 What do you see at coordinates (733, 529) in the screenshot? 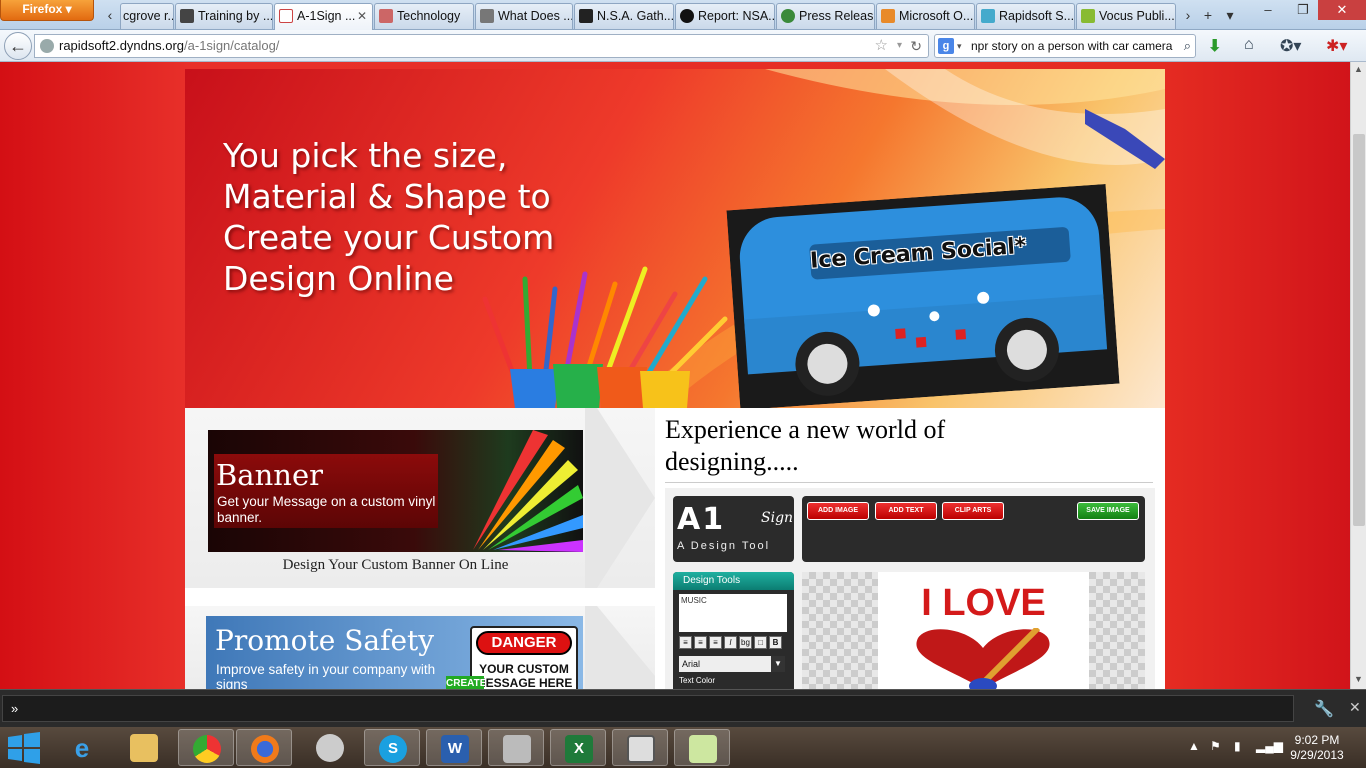
I see `a1-sign-logo: A1 Sign A Design Tool` at bounding box center [733, 529].